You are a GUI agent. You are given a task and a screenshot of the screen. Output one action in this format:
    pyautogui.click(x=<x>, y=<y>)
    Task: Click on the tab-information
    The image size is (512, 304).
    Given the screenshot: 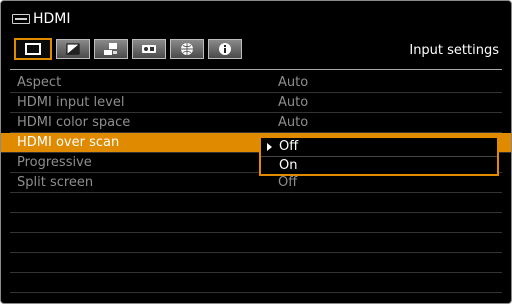 What is the action you would take?
    pyautogui.click(x=225, y=49)
    